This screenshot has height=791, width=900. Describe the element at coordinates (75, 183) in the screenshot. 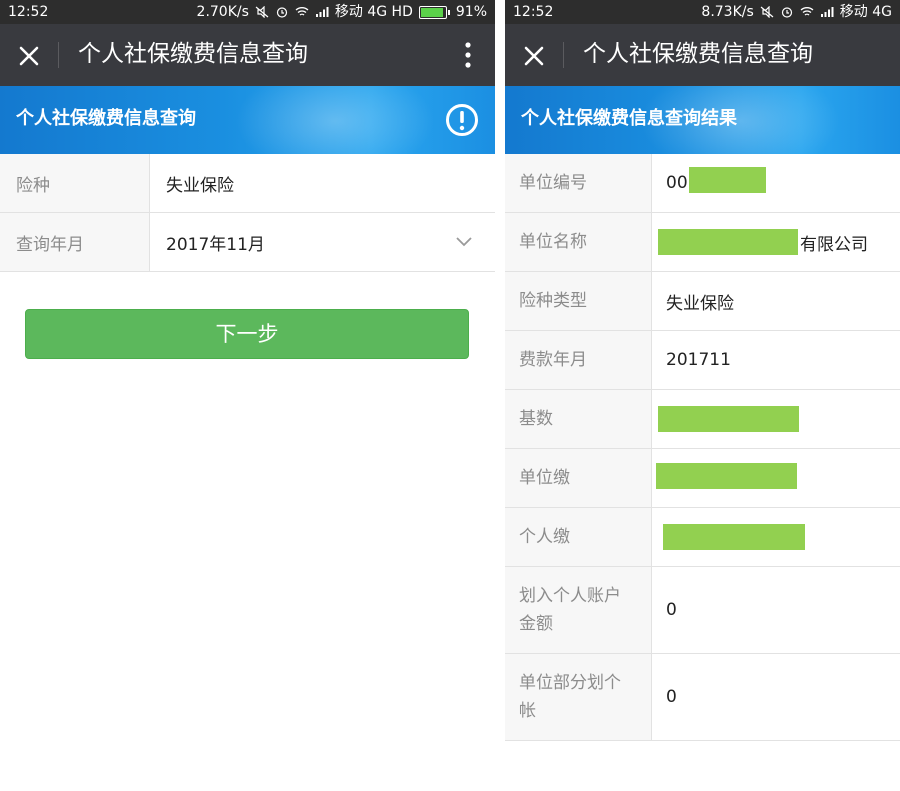

I see `insurance-type-label: 险种` at that location.